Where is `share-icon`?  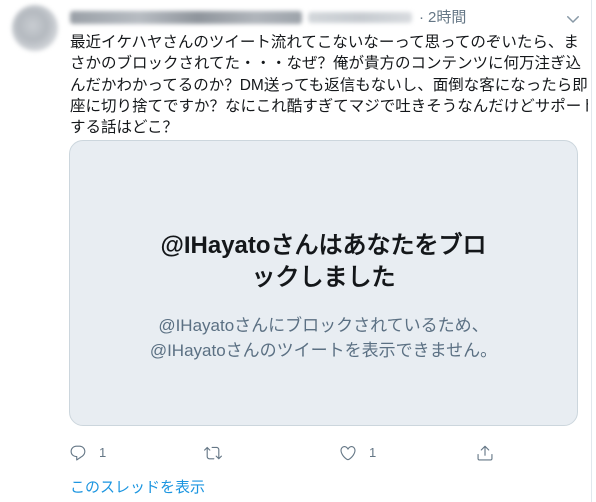 share-icon is located at coordinates (485, 453).